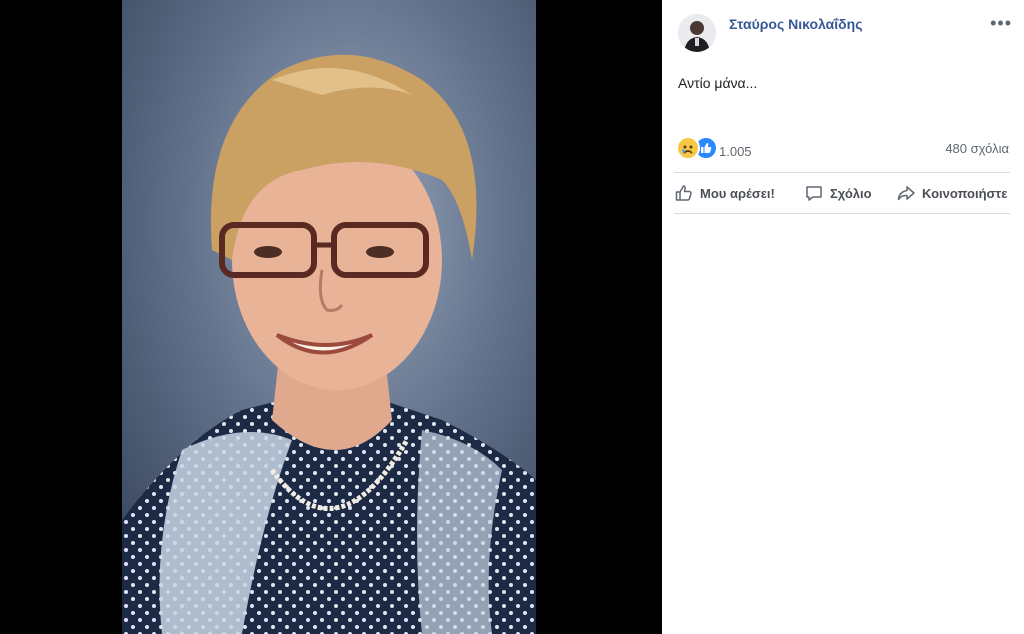  What do you see at coordinates (845, 34) in the screenshot?
I see `post-header: Σταύρος Νικολαΐδης •••` at bounding box center [845, 34].